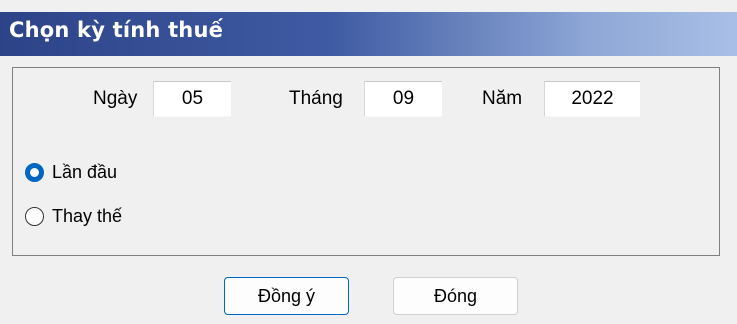  What do you see at coordinates (592, 99) in the screenshot?
I see `year-input: 2022` at bounding box center [592, 99].